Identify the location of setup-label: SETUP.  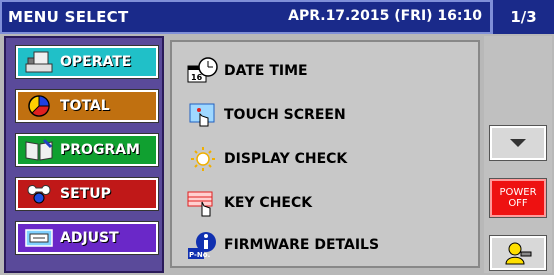
(85, 194).